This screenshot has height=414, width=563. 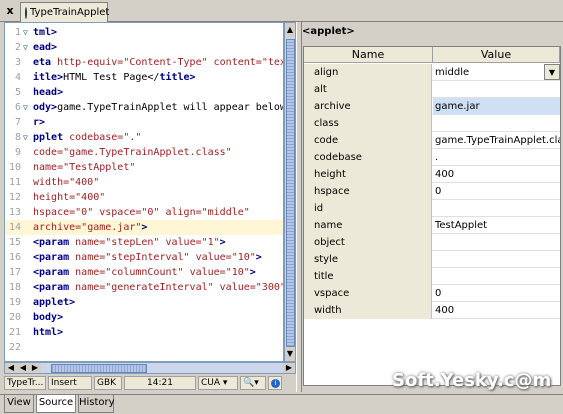 I want to click on code-line: 8 ▽ pplet codebase=".", so click(x=144, y=137).